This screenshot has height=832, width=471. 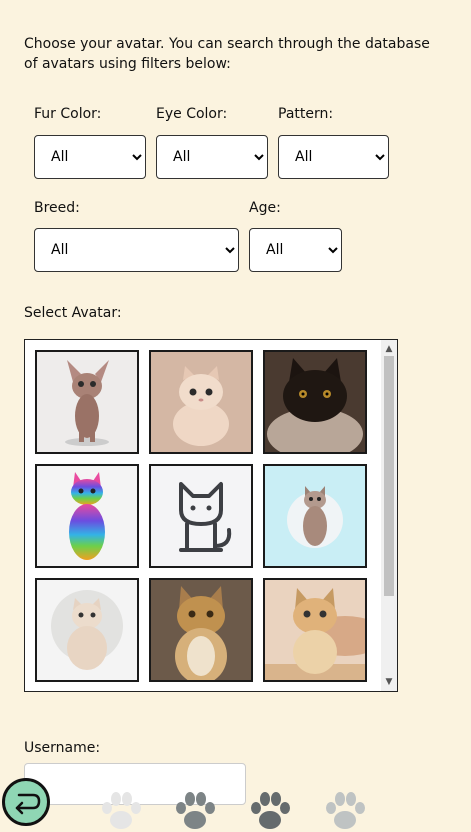 I want to click on return-arrow-icon, so click(x=28, y=804).